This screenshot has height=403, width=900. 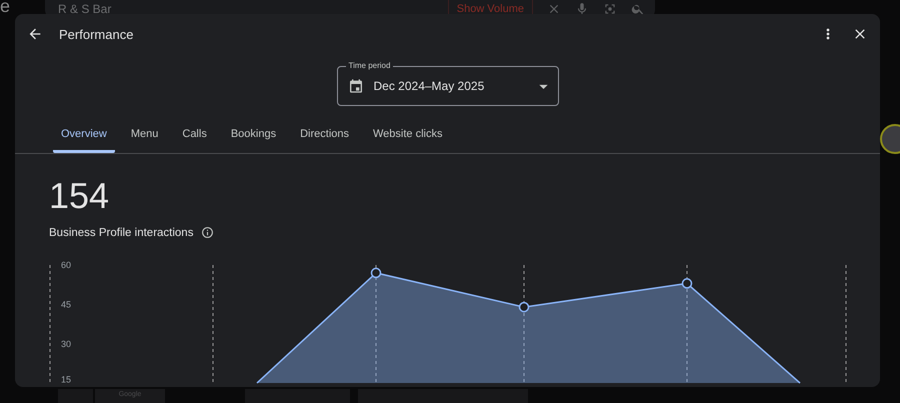 What do you see at coordinates (638, 9) in the screenshot?
I see `search-icon` at bounding box center [638, 9].